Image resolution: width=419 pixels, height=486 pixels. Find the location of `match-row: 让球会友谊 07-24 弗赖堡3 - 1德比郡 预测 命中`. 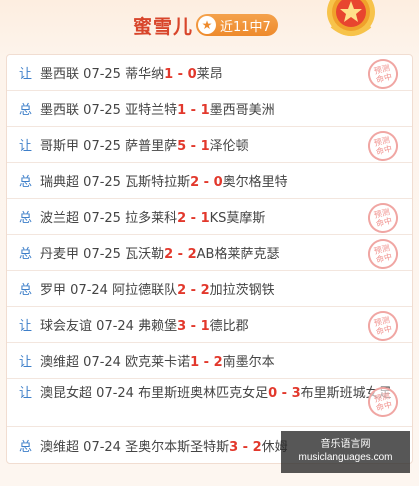

match-row: 让球会友谊 07-24 弗赖堡3 - 1德比郡 预测 命中 is located at coordinates (209, 326).